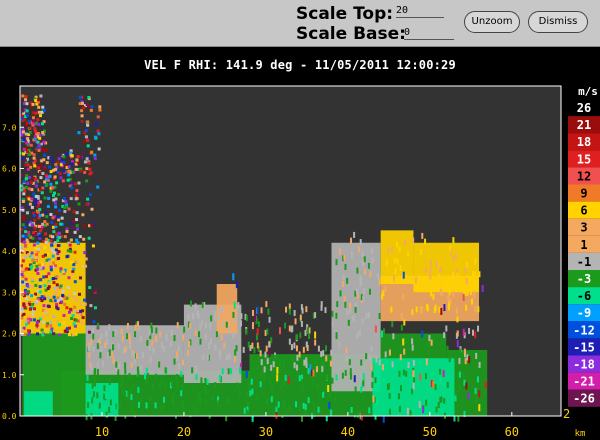 The height and width of the screenshot is (440, 600). Describe the element at coordinates (584, 142) in the screenshot. I see `colorbar-label: 18` at that location.